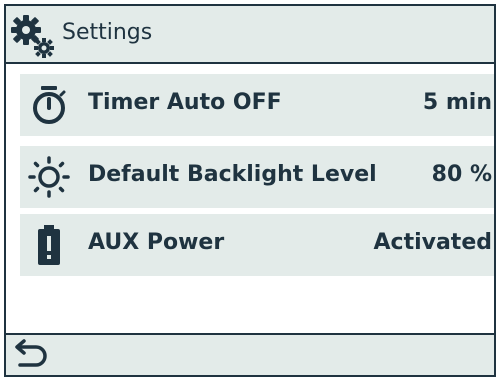  Describe the element at coordinates (49, 245) in the screenshot. I see `battery-alert-icon` at that location.